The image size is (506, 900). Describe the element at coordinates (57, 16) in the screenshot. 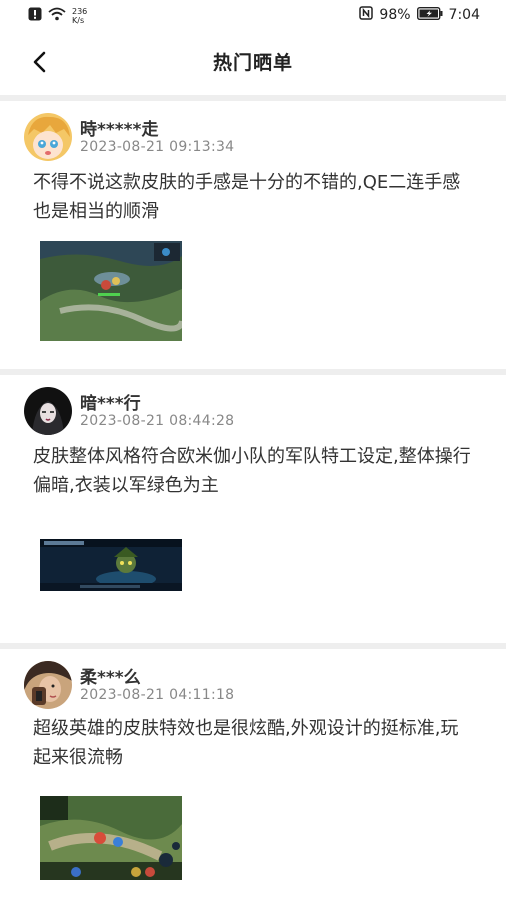

I see `wifi-icon` at that location.